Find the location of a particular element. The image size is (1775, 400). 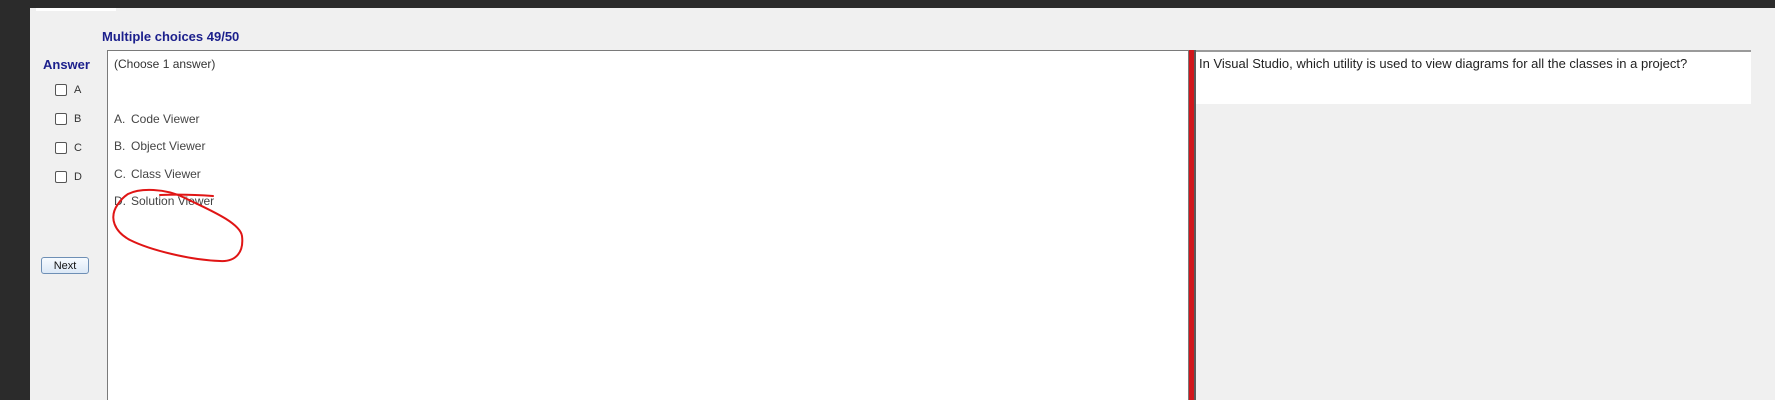

choice-b: B. Object Viewer is located at coordinates (159, 146).